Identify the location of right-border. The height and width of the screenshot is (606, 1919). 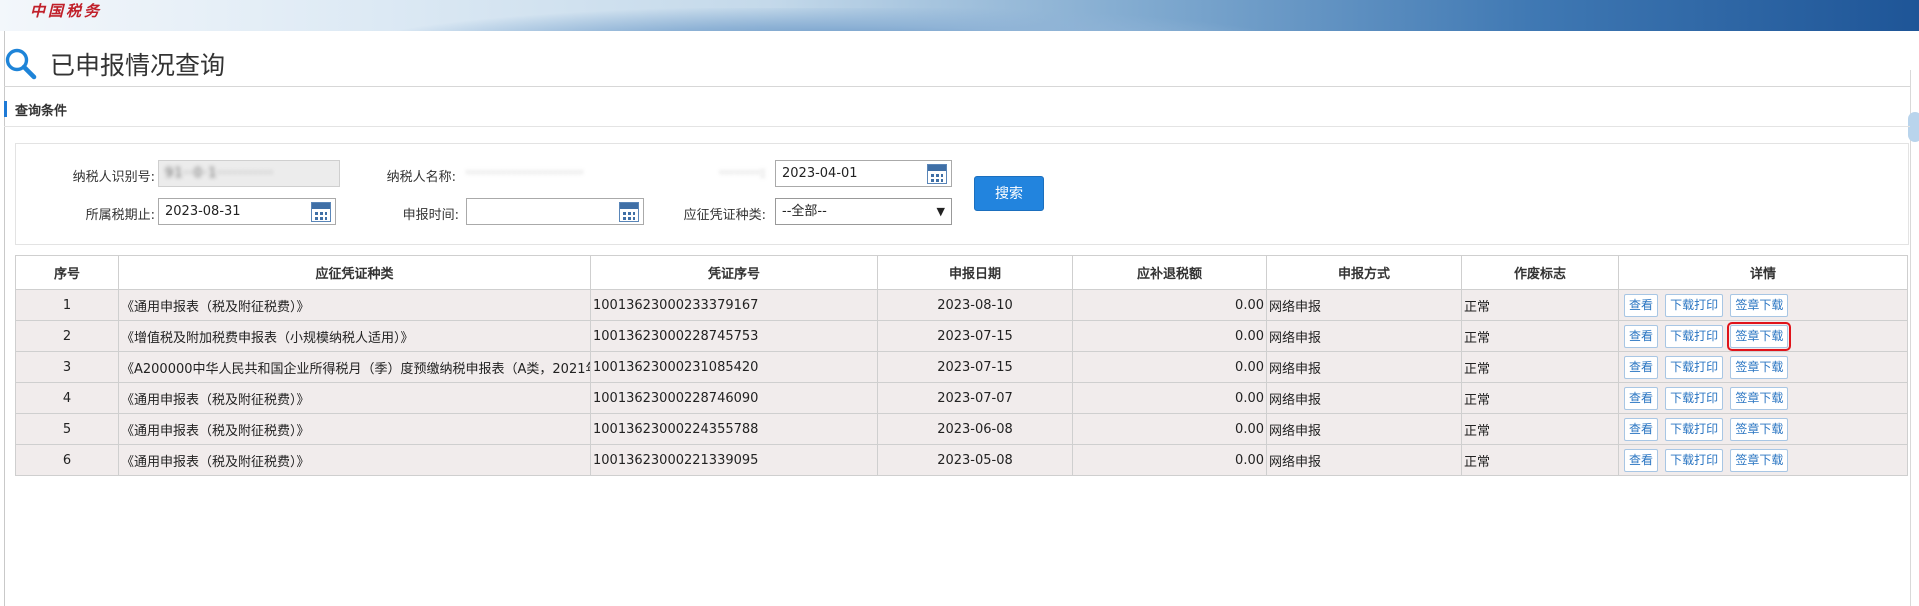
(1910, 338).